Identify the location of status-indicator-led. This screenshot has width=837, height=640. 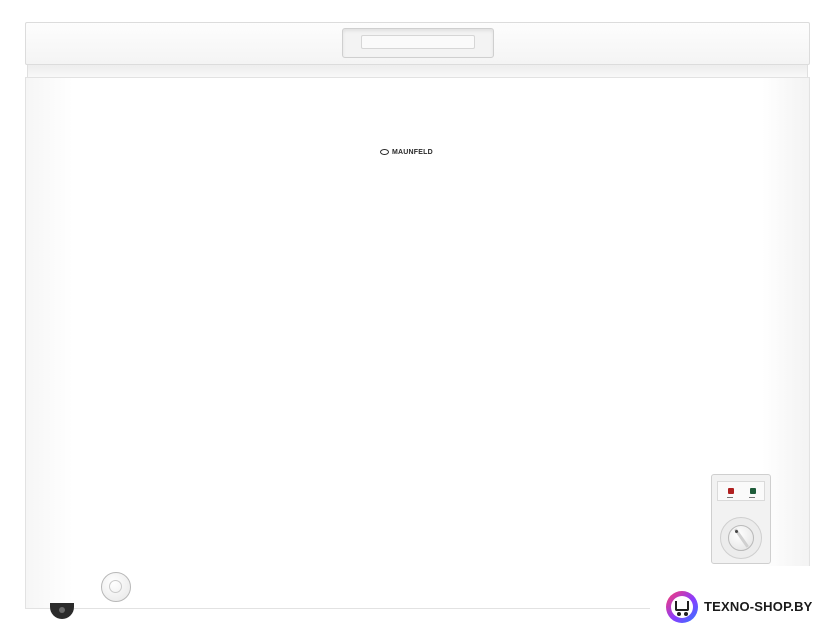
(753, 491).